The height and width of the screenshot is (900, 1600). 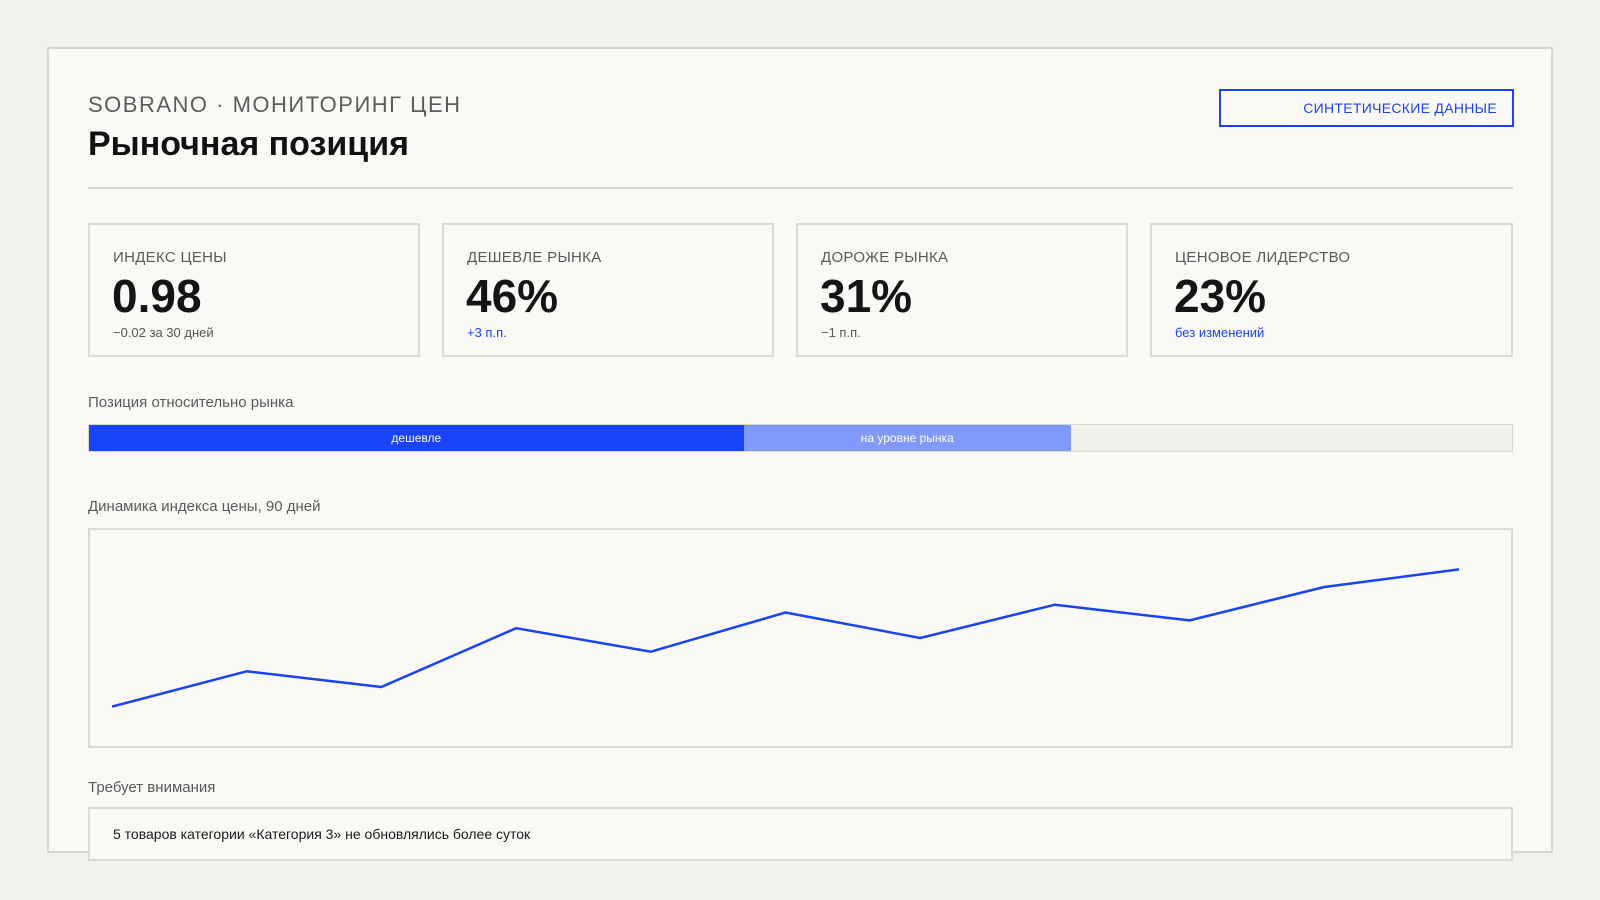 I want to click on kpi-delta: −1 п.п., so click(x=841, y=332).